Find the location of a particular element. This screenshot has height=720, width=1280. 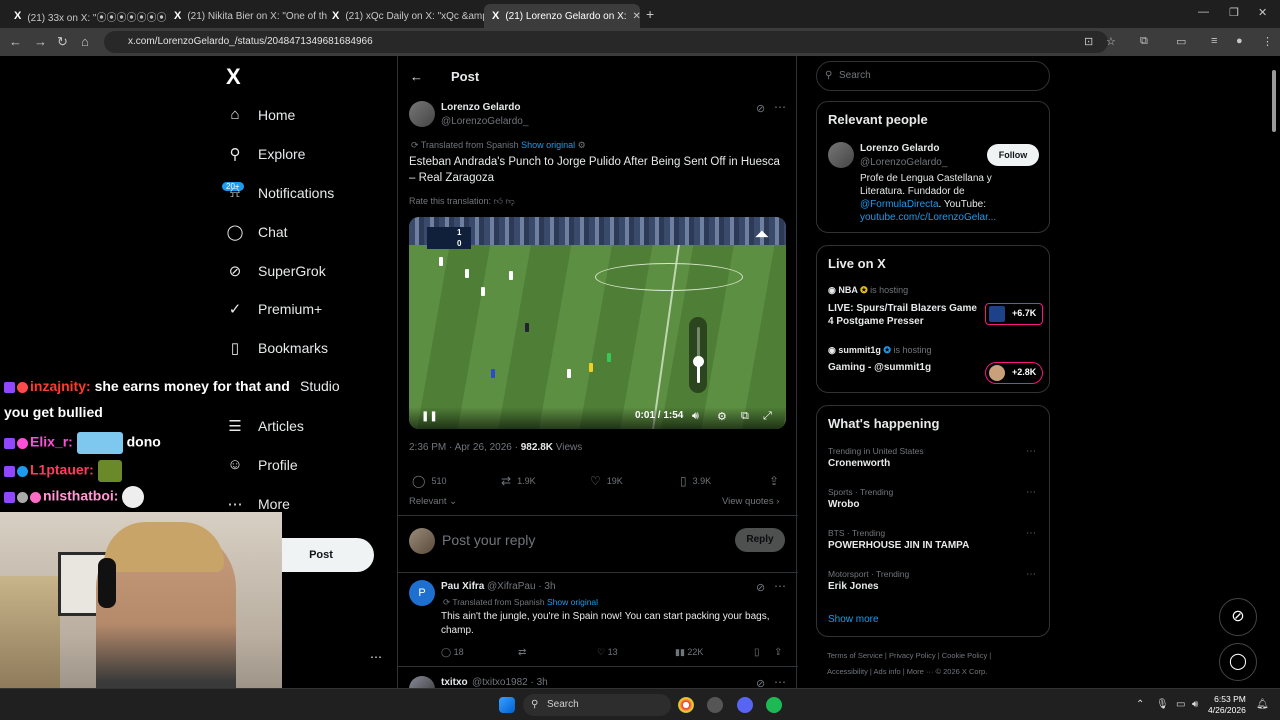

grok-float-button: ⊘ is located at coordinates (1238, 617).